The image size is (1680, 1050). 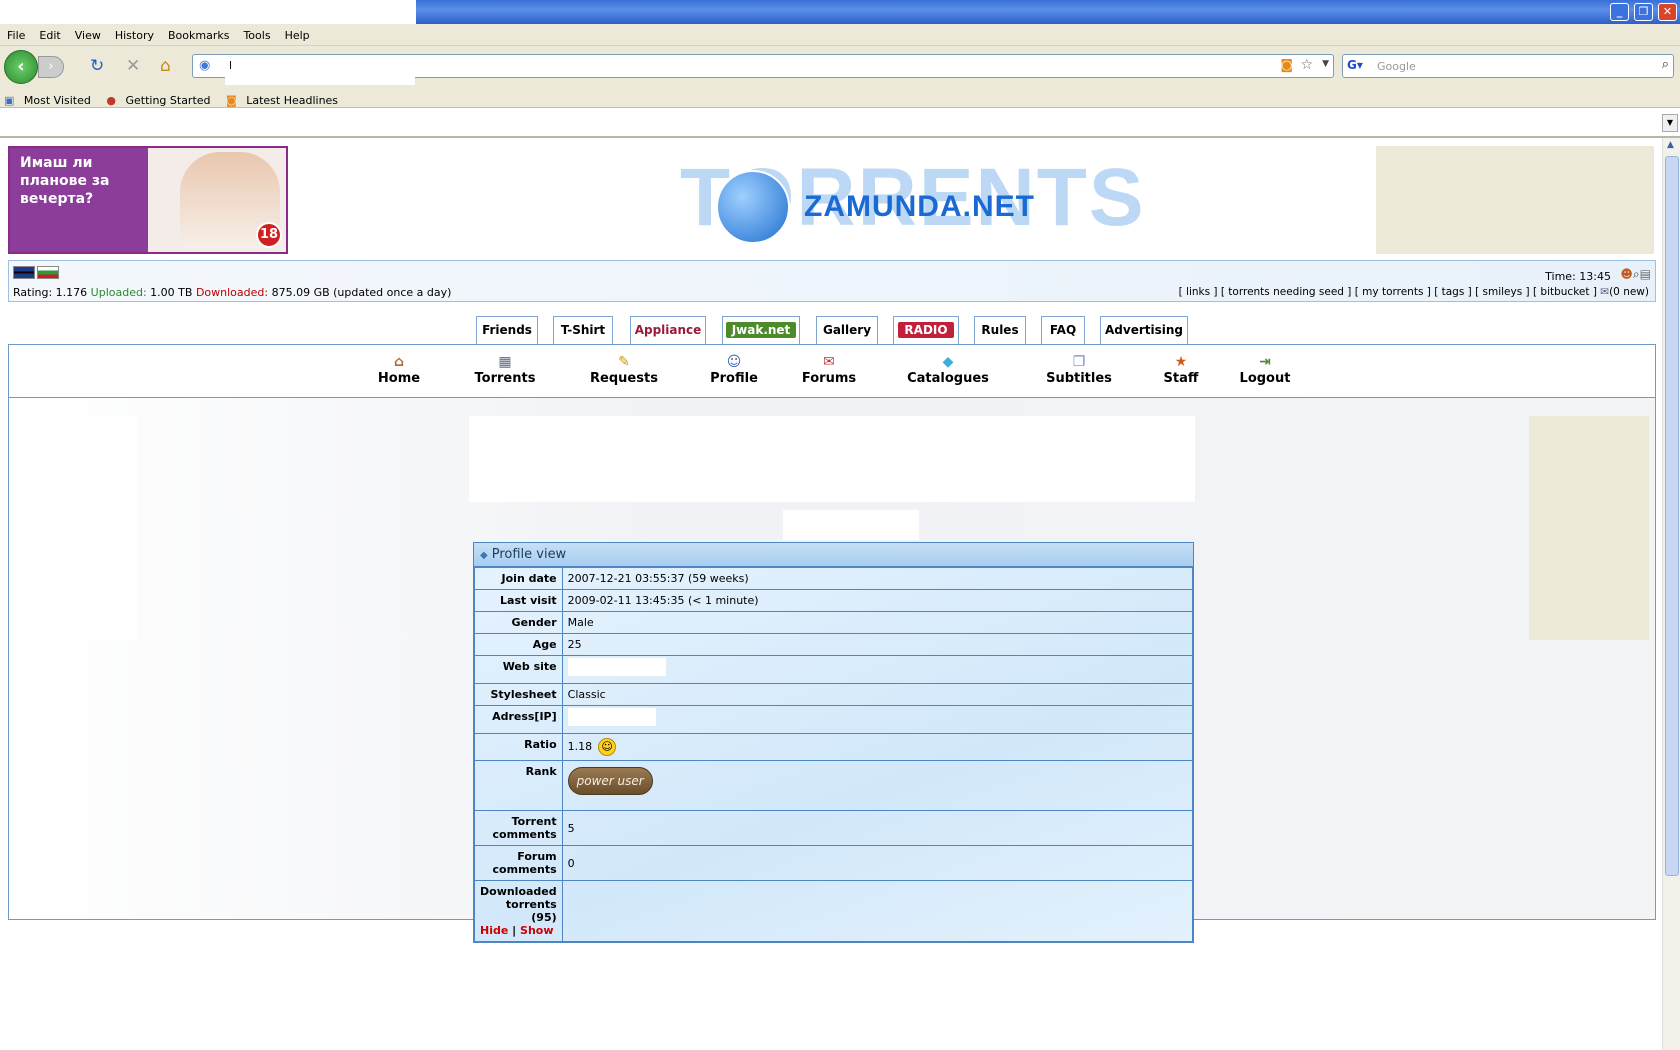 I want to click on tab-radio: RADIO, so click(x=926, y=330).